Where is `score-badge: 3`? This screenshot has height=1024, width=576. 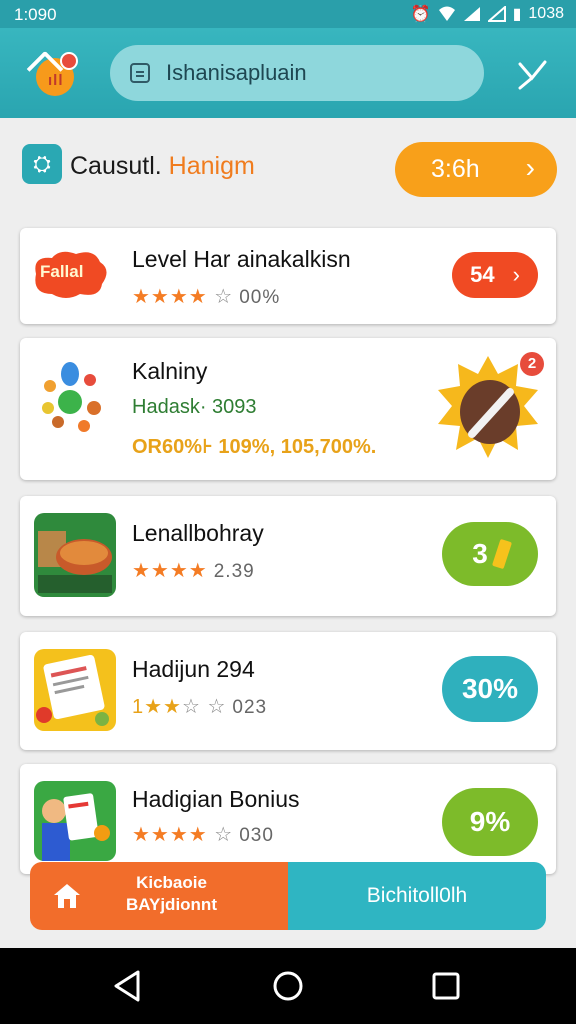 score-badge: 3 is located at coordinates (490, 554).